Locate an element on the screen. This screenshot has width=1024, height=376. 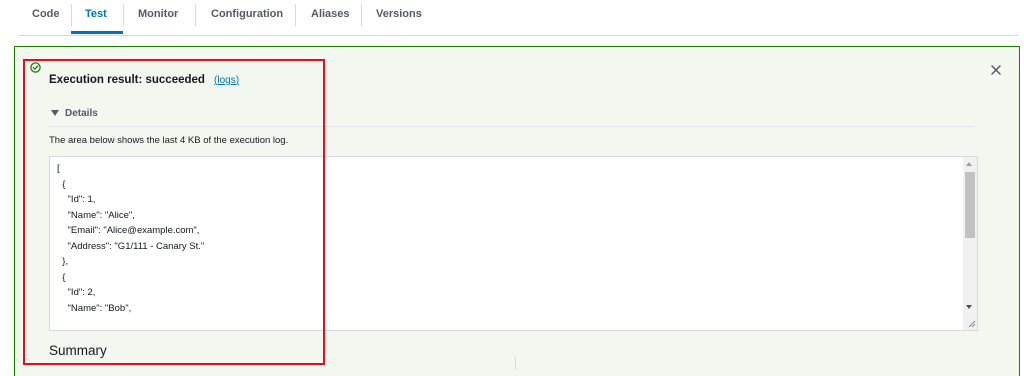
summary-column-divider is located at coordinates (515, 363).